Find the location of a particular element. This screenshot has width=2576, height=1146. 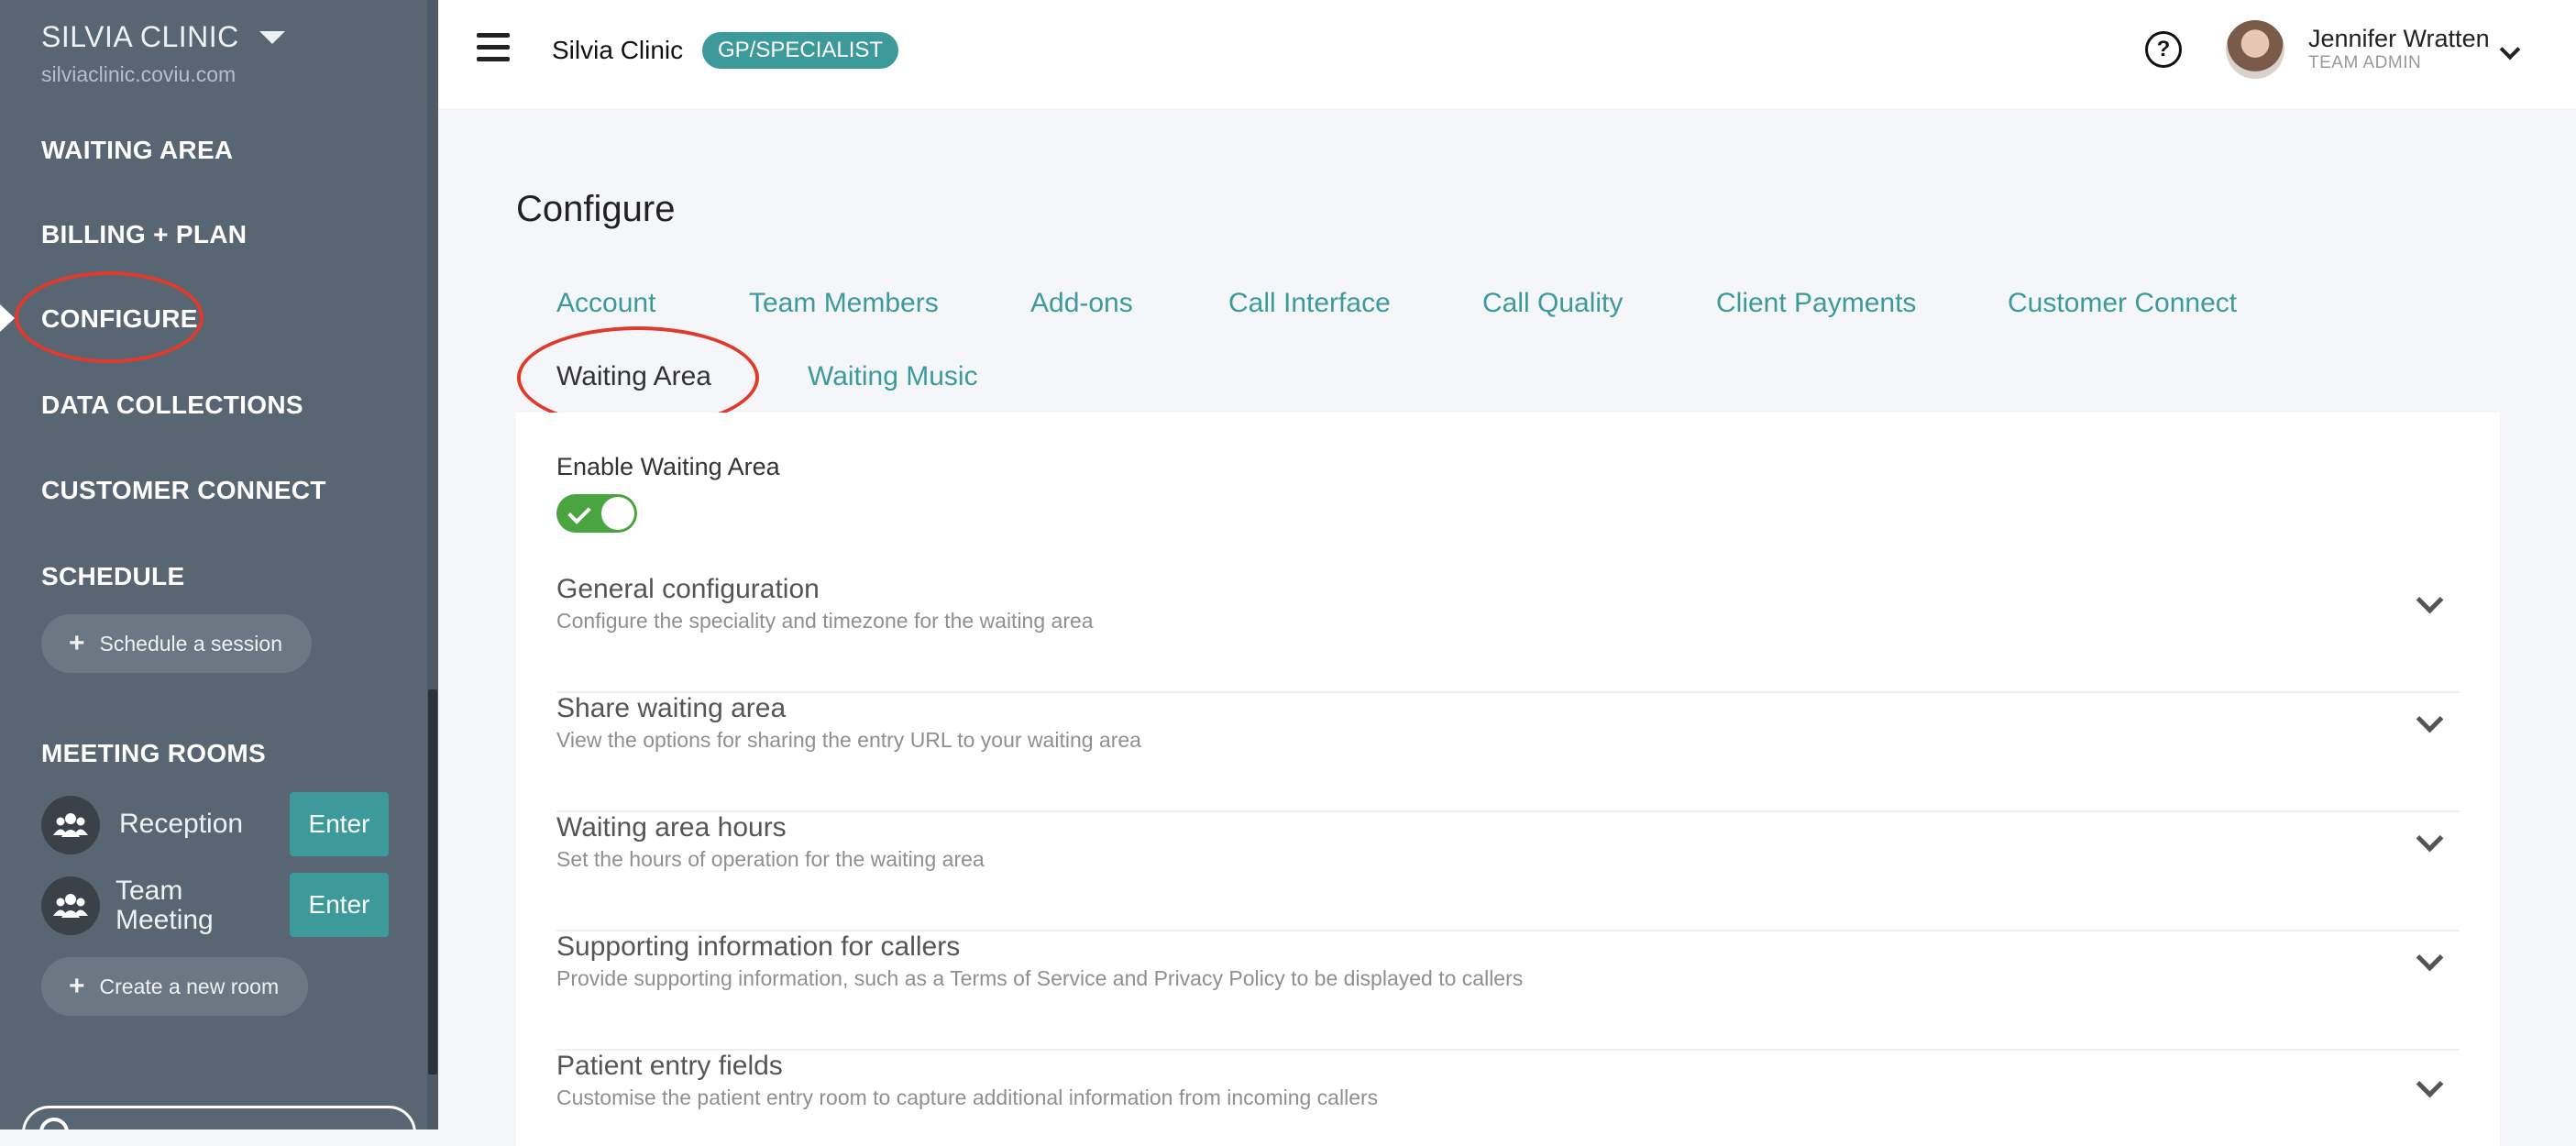

schedule-session-button: + Schedule a session is located at coordinates (176, 643).